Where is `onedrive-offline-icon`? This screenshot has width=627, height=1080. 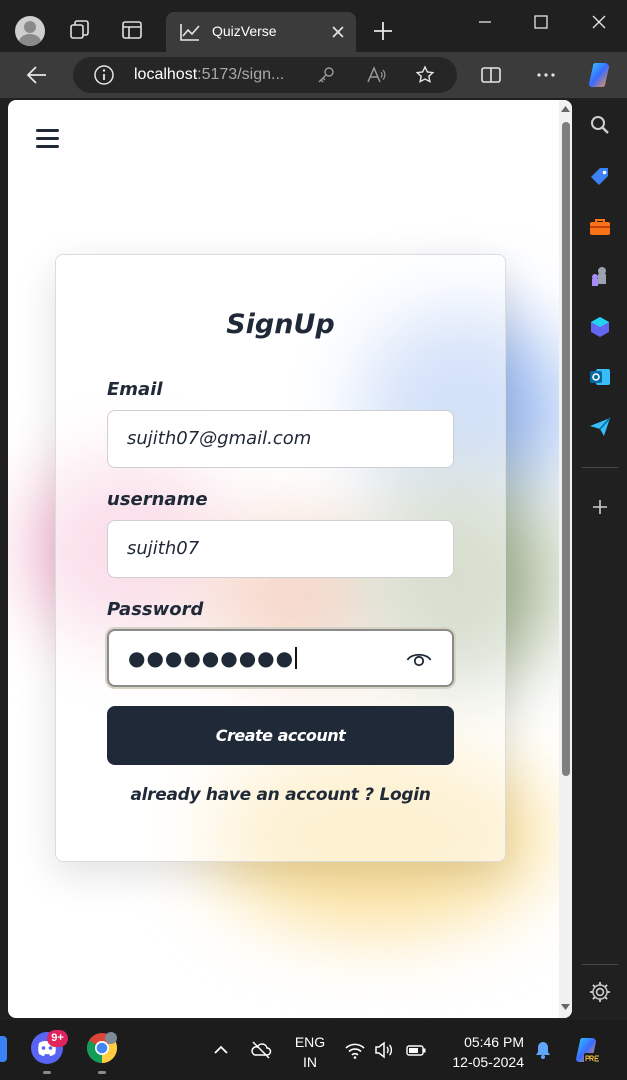 onedrive-offline-icon is located at coordinates (261, 1050).